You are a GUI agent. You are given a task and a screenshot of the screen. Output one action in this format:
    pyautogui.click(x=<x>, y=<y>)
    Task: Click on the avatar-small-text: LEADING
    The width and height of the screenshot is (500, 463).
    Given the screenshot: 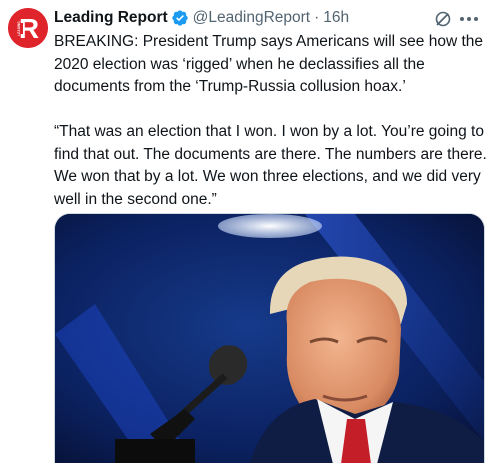 What is the action you would take?
    pyautogui.click(x=19, y=28)
    